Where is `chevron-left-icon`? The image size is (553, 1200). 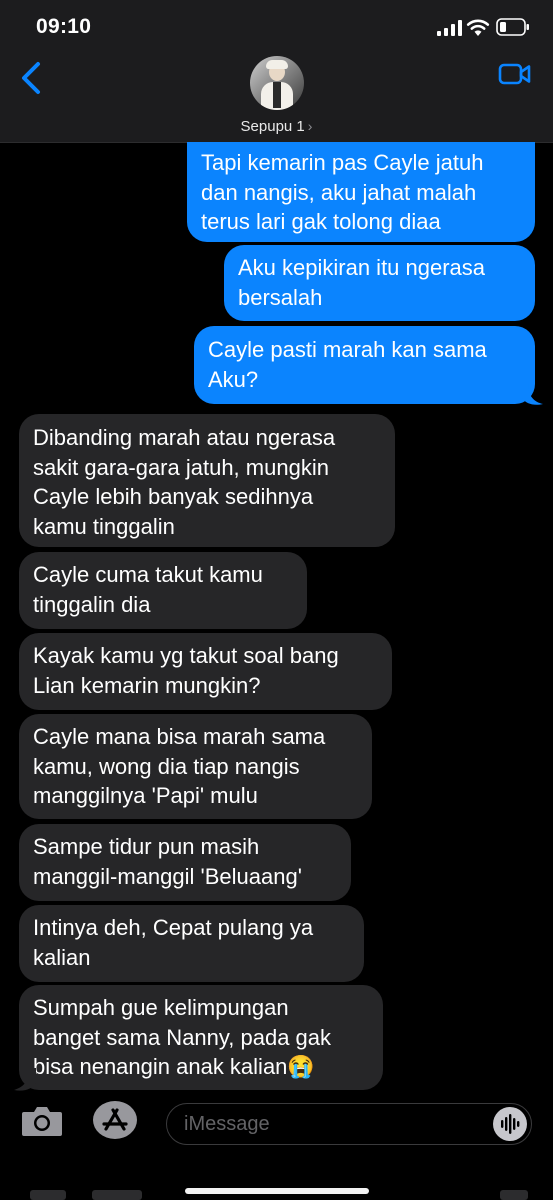 chevron-left-icon is located at coordinates (31, 78).